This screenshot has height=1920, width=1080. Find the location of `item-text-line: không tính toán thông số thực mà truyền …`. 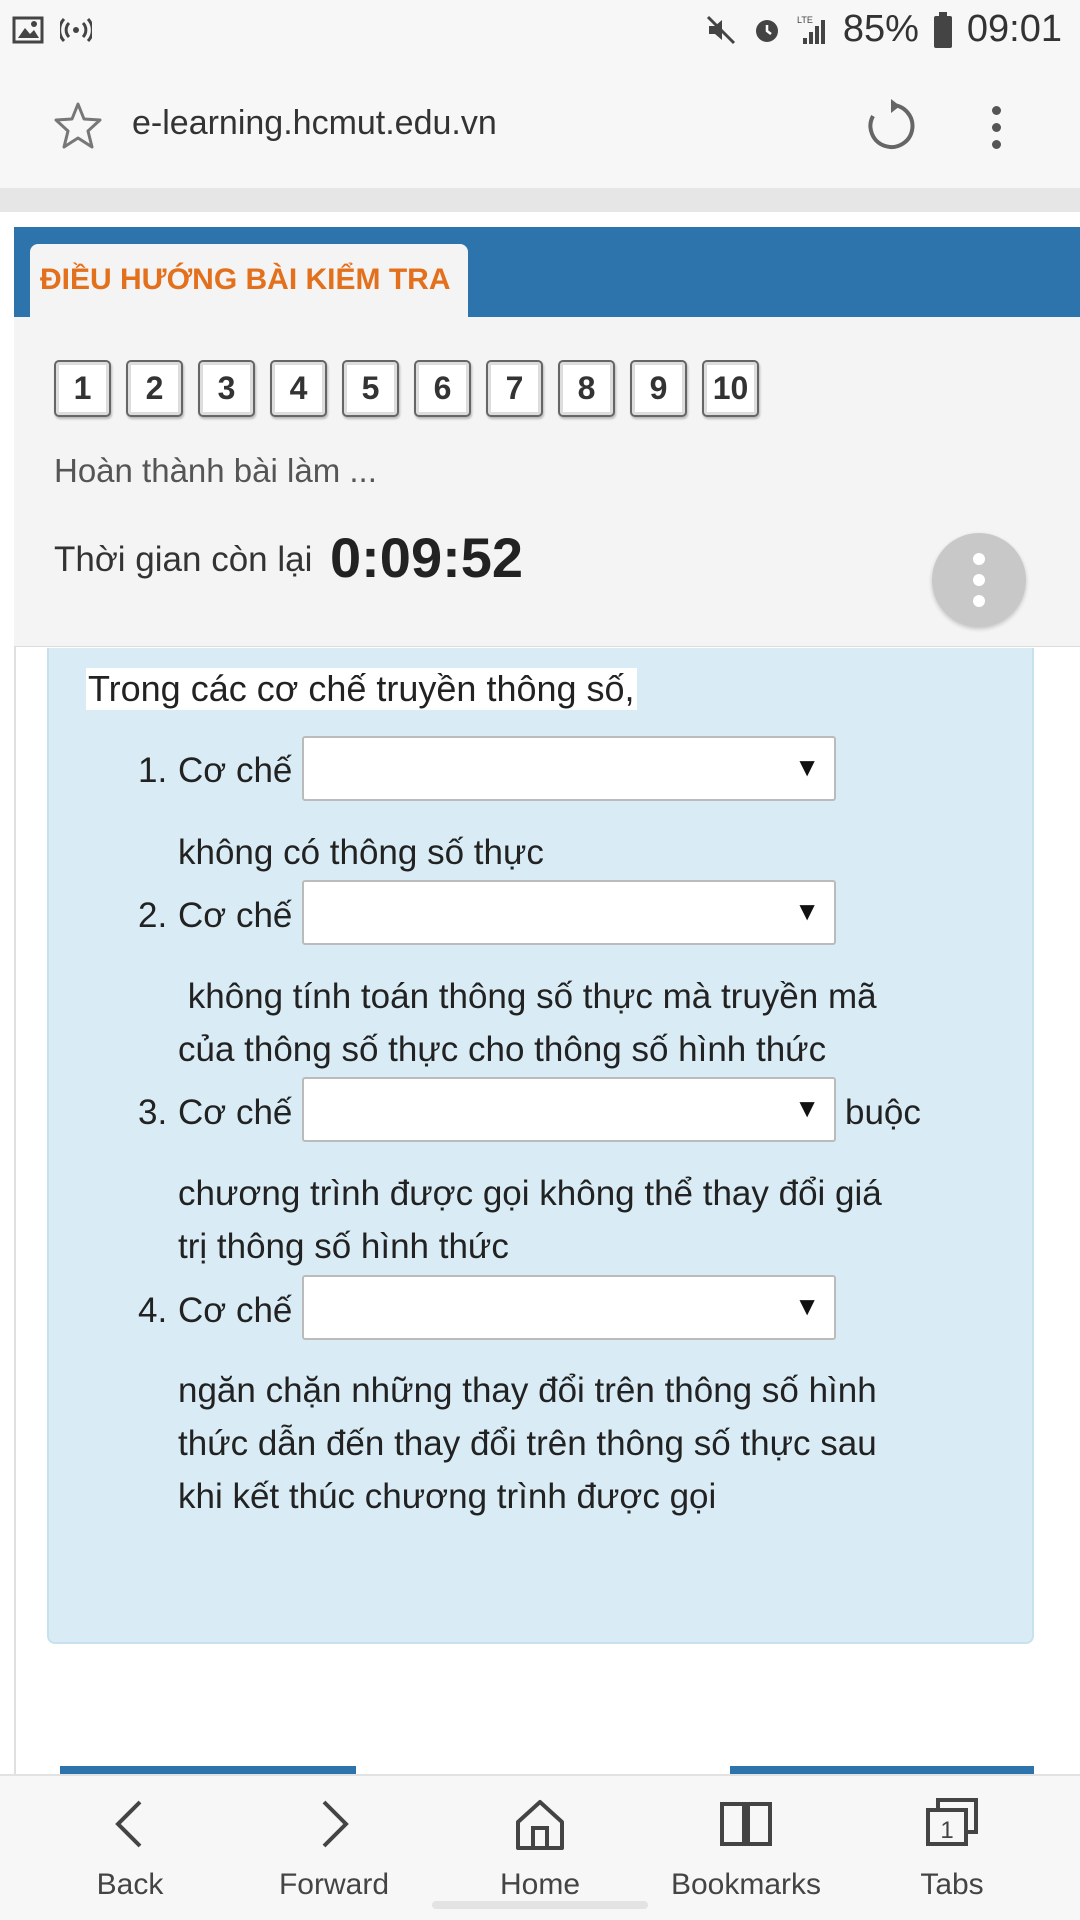

item-text-line: không tính toán thông số thực mà truyền … is located at coordinates (527, 996).